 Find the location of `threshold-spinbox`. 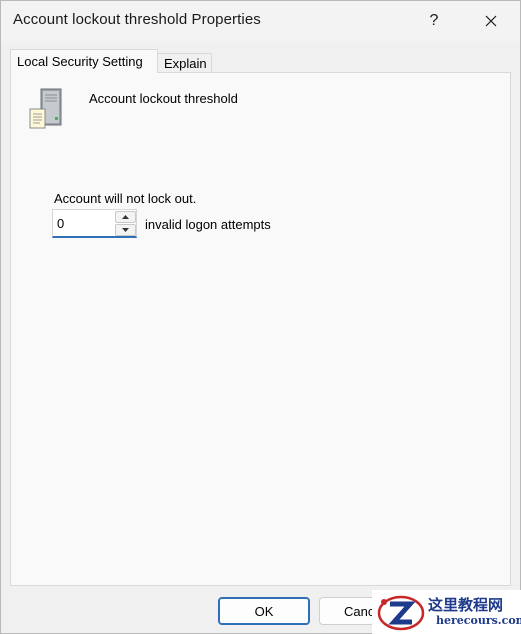

threshold-spinbox is located at coordinates (94, 223).